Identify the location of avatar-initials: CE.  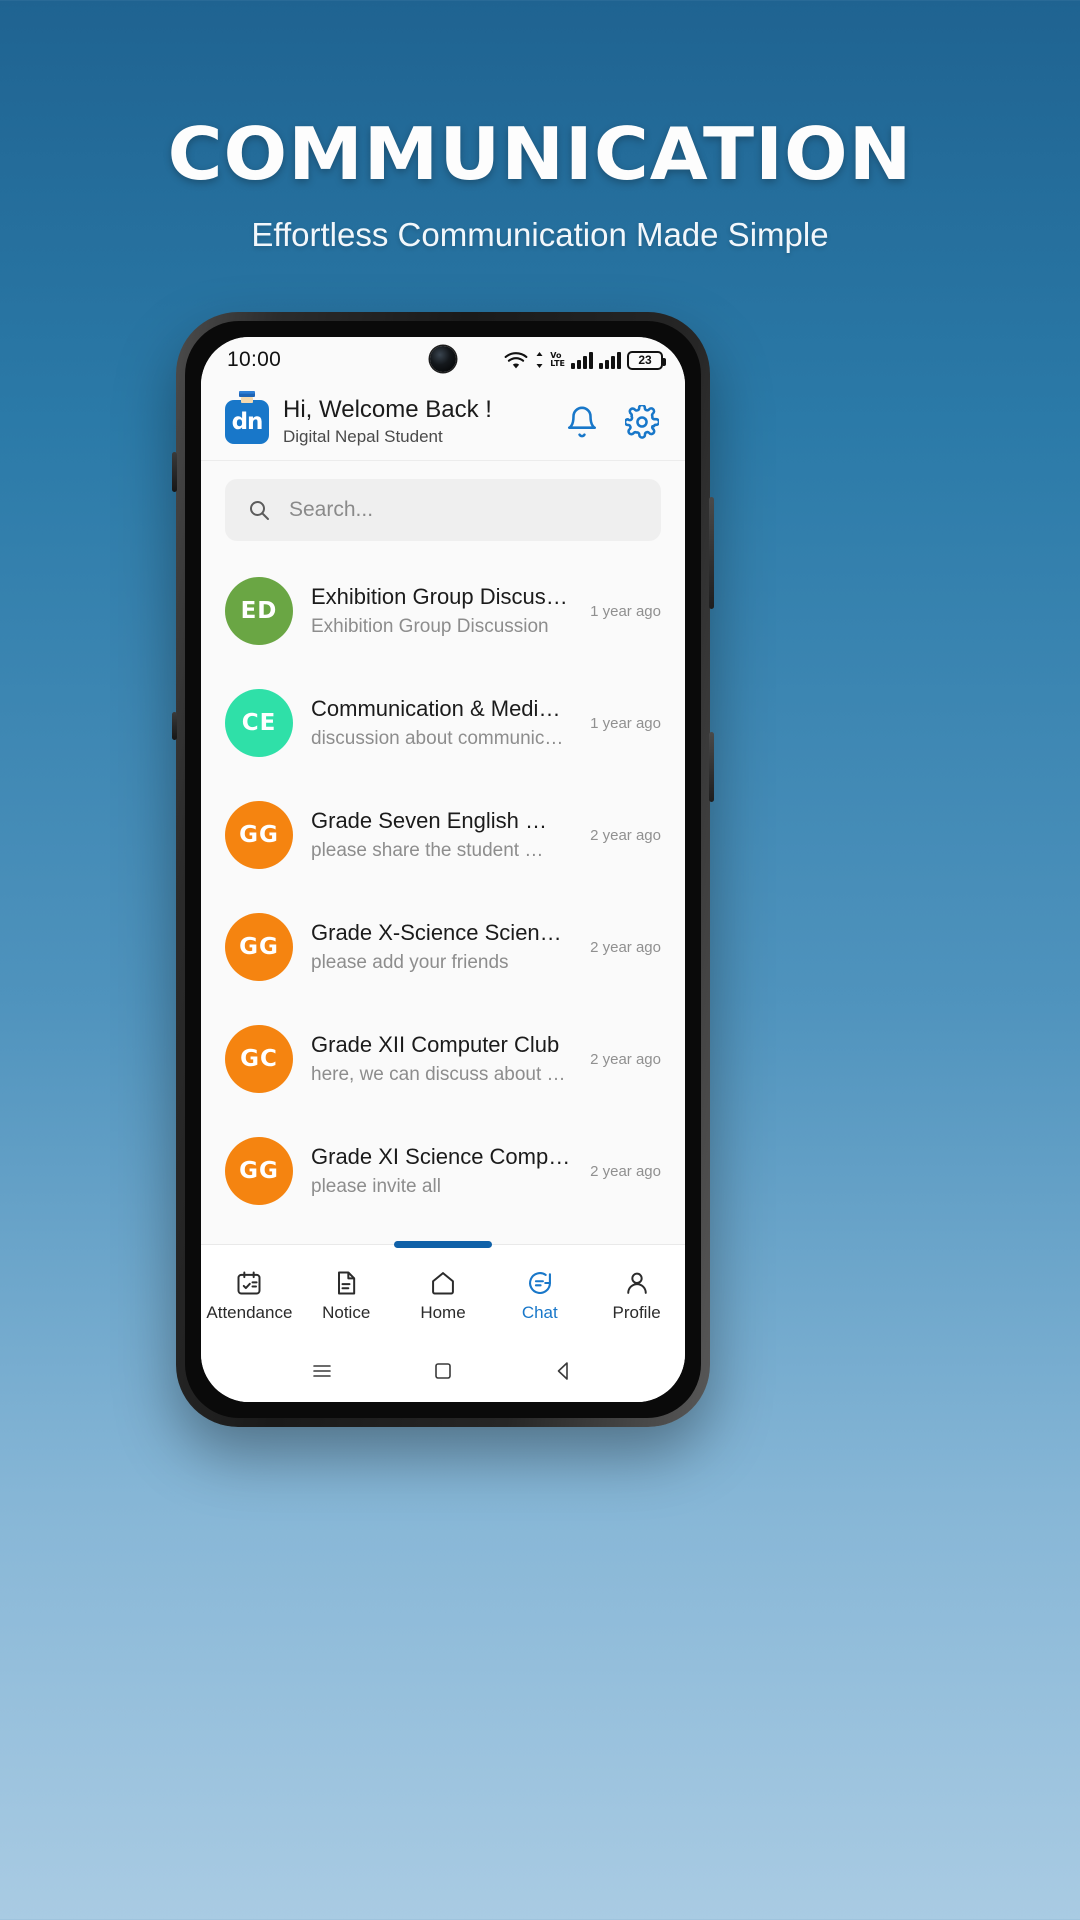
(259, 723).